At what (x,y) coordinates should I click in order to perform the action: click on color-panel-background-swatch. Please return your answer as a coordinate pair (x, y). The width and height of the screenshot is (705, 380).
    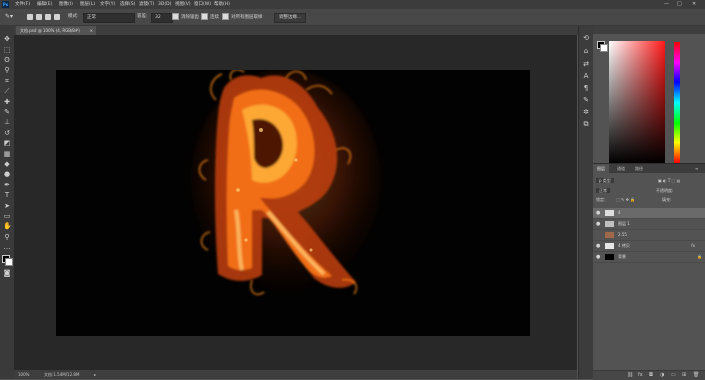
    Looking at the image, I should click on (604, 48).